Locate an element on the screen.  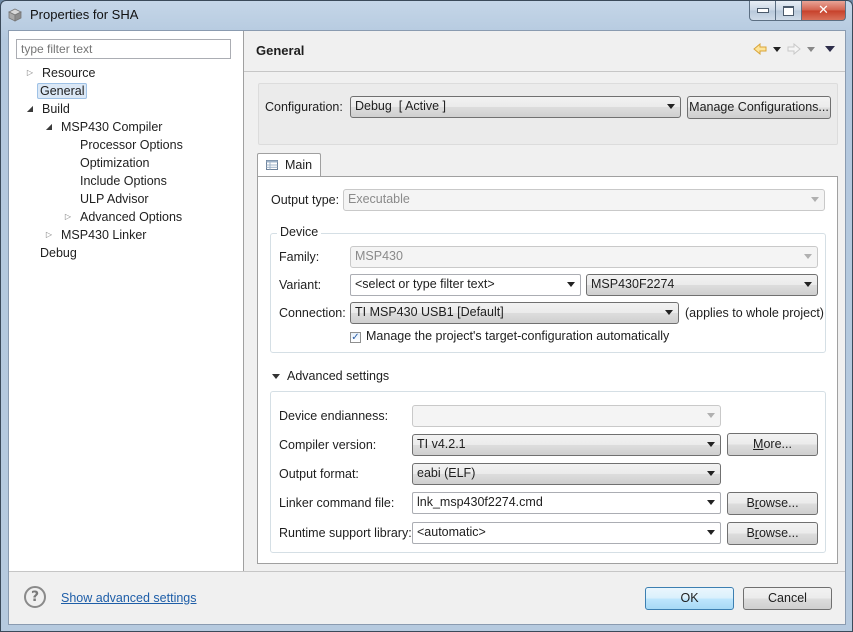
tree-item-label: Include Options is located at coordinates (123, 181).